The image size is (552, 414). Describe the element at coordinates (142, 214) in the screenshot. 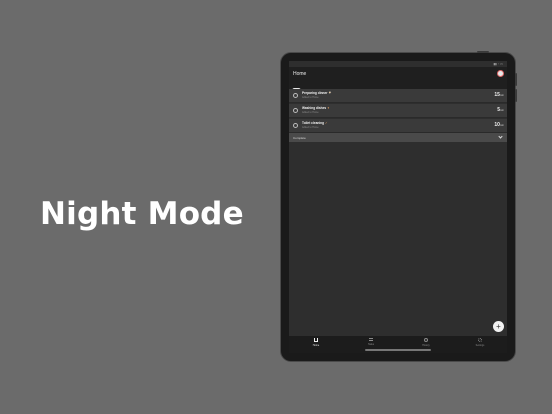

I see `headline: Night Mode` at that location.